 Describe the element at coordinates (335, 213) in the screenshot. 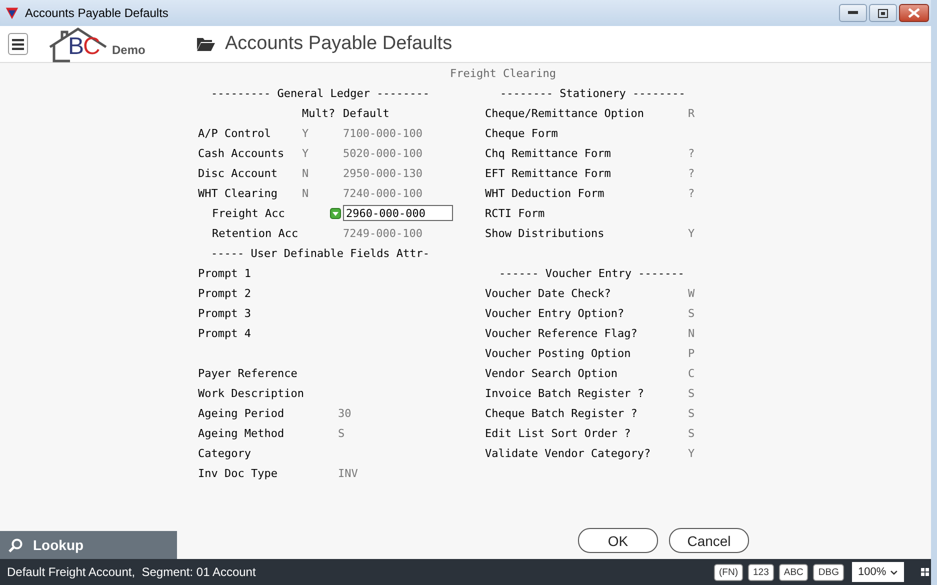

I see `dropdown-icon` at that location.